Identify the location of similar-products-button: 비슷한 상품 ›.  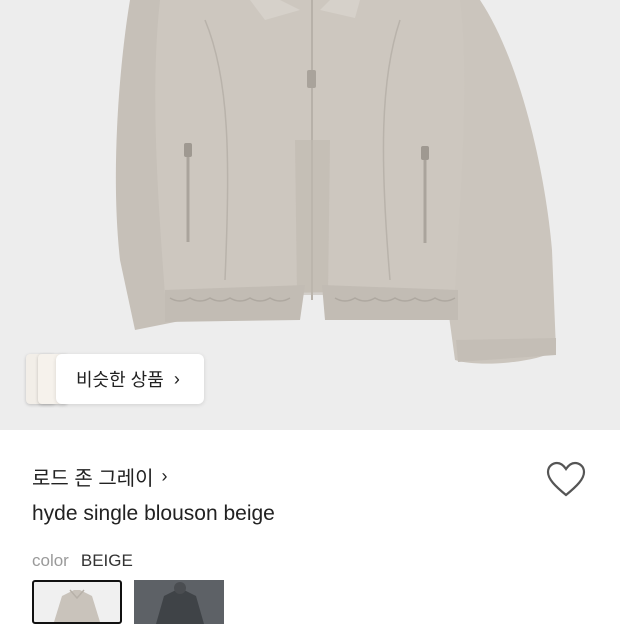
(130, 379).